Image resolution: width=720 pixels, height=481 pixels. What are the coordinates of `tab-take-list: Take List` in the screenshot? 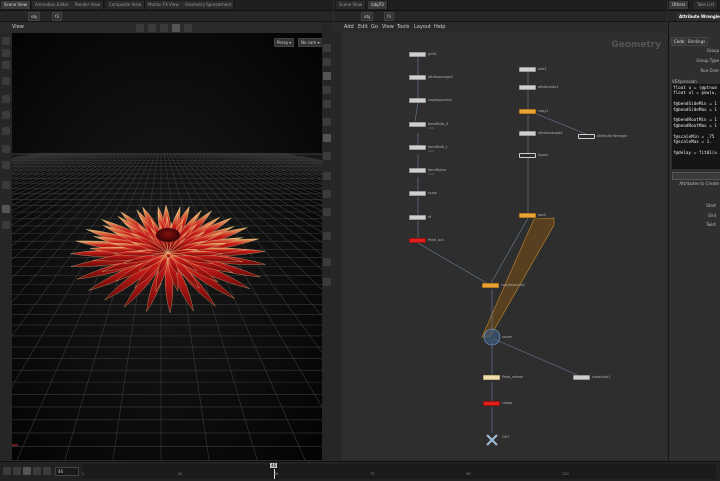 It's located at (706, 5).